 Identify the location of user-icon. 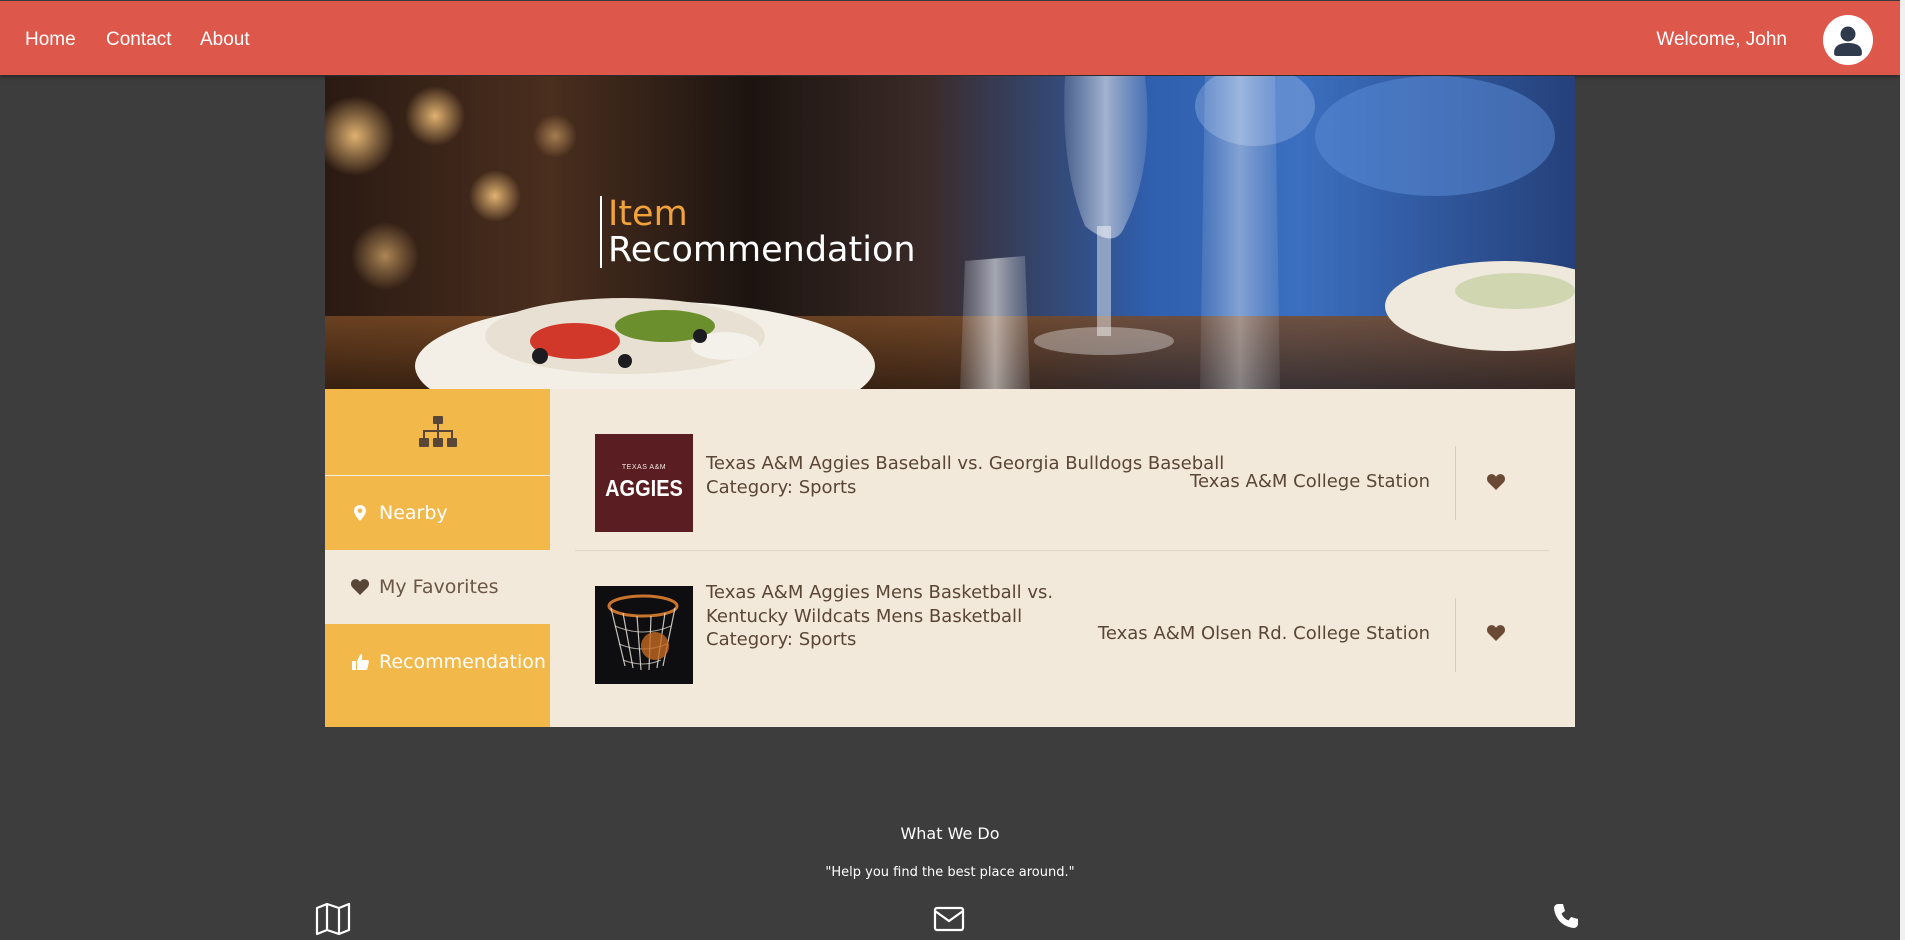
(1848, 41).